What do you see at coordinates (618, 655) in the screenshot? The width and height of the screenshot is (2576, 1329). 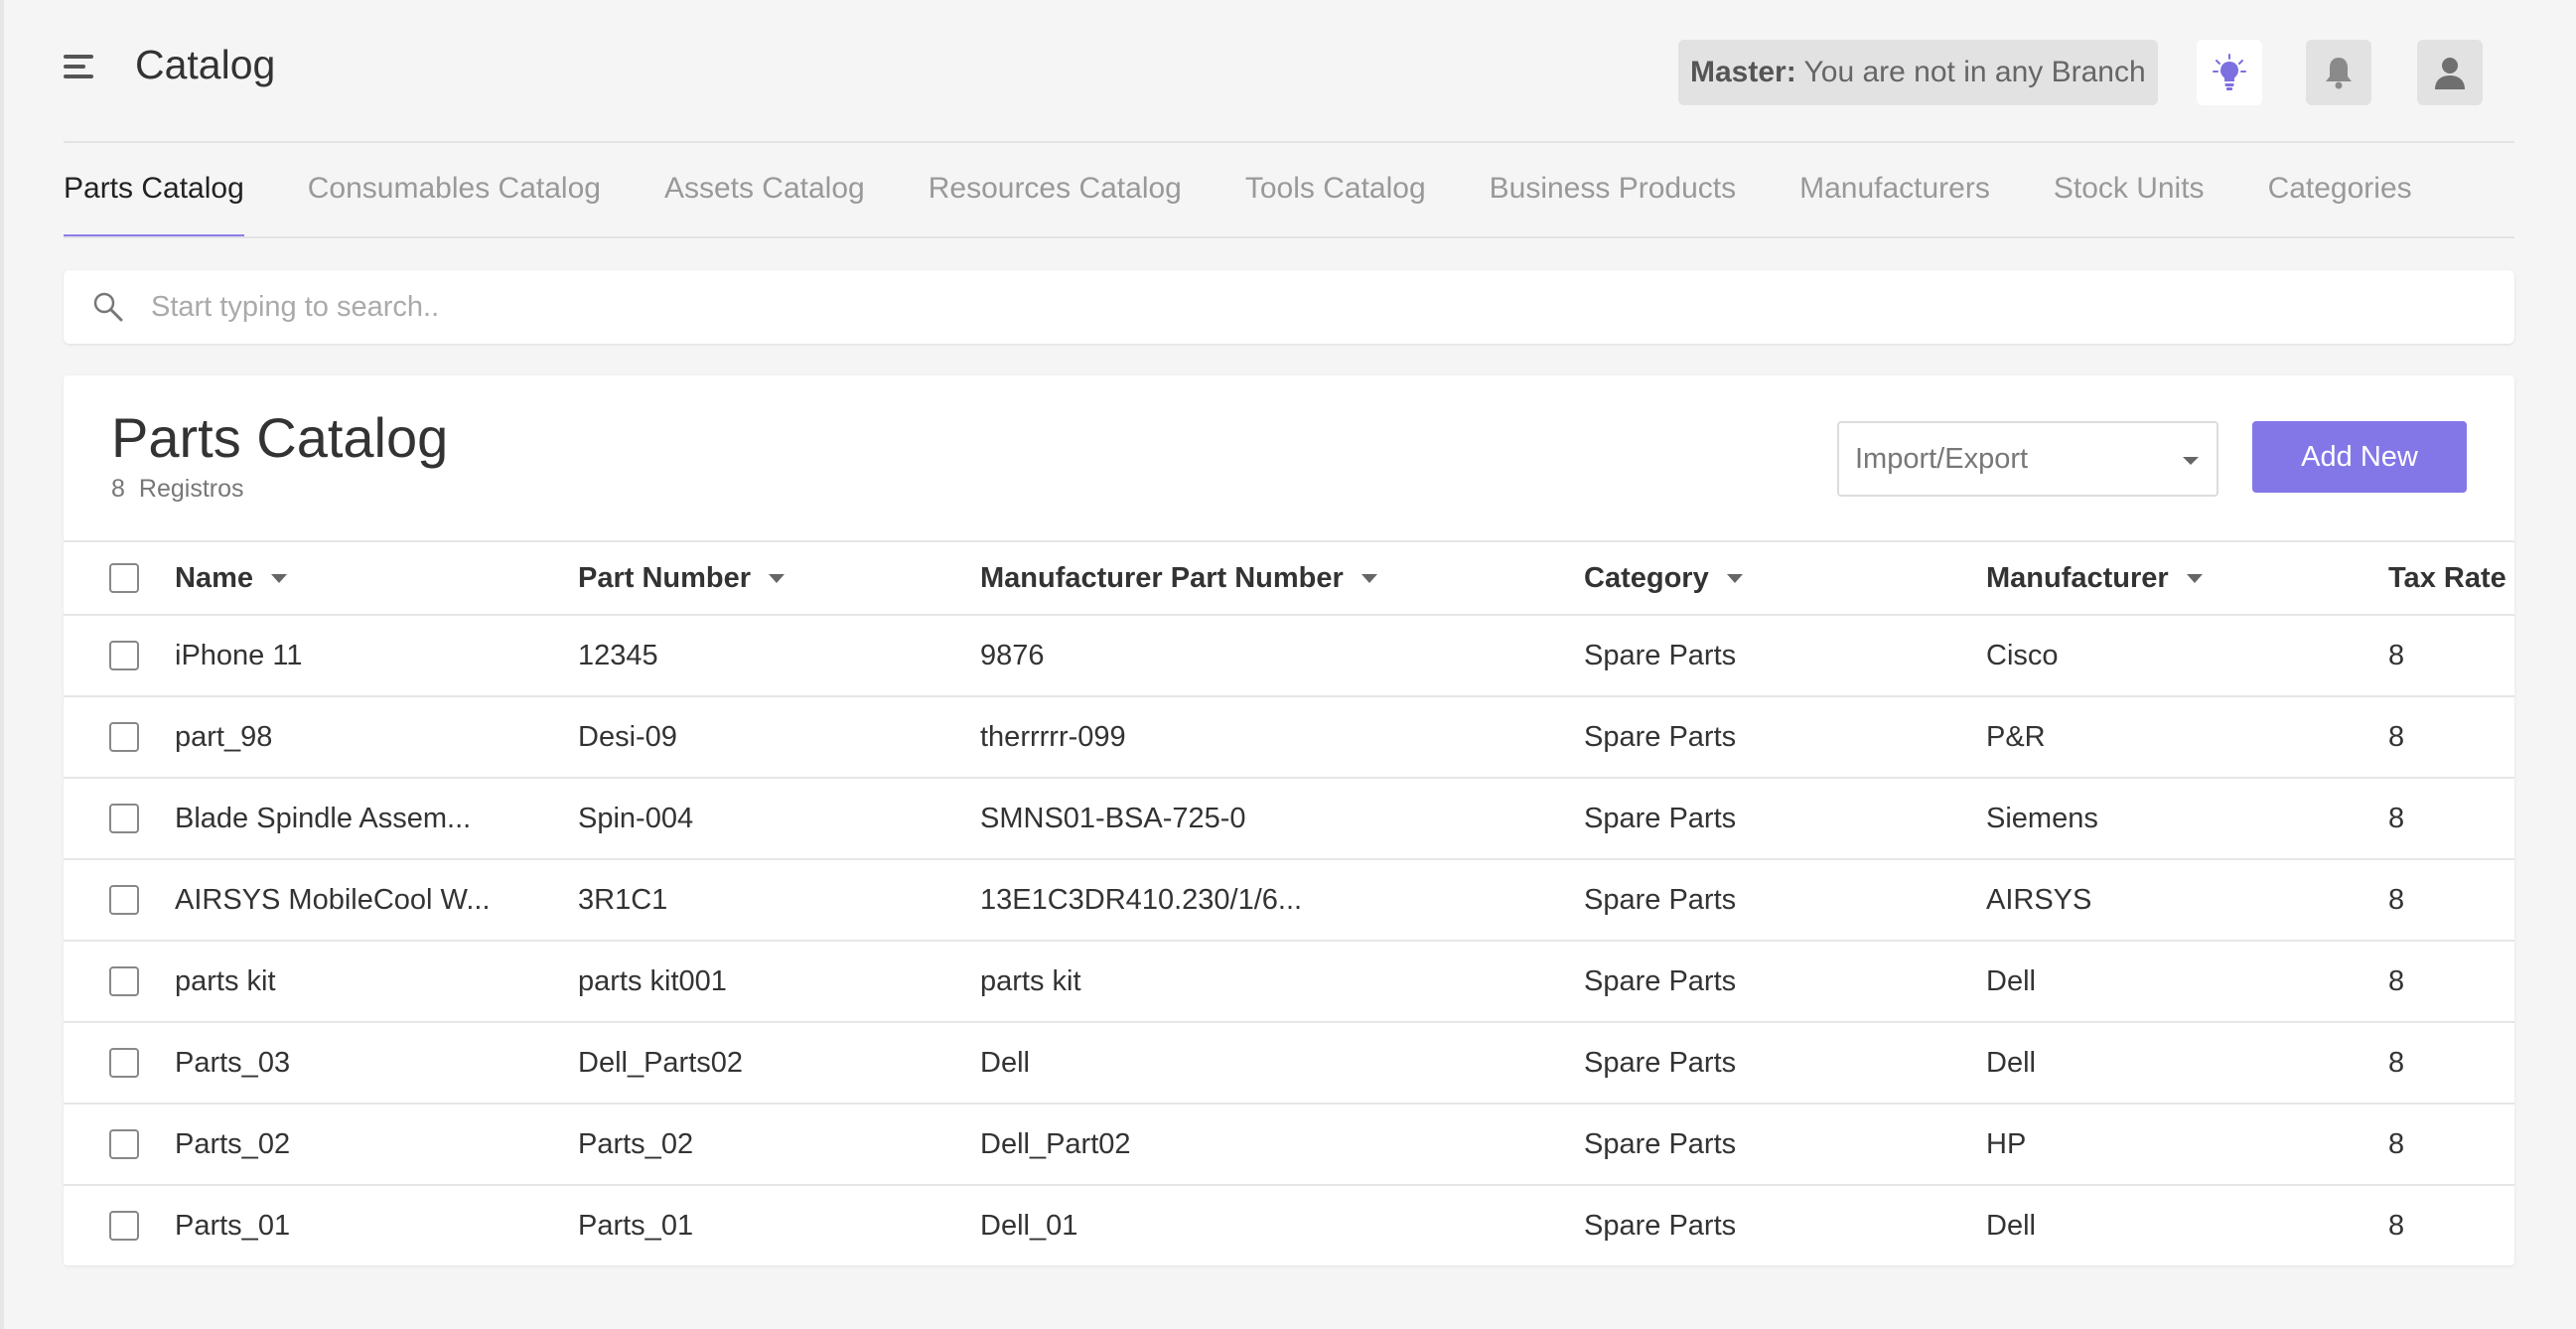 I see `cell-part-number: 12345` at bounding box center [618, 655].